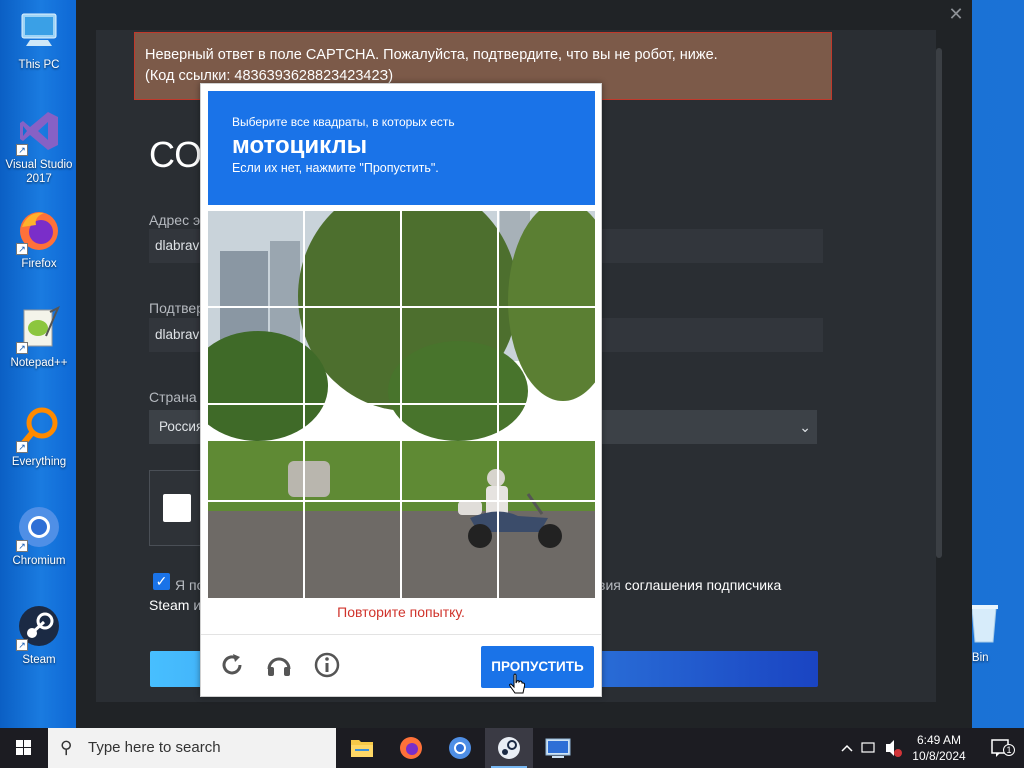 The width and height of the screenshot is (1024, 768). What do you see at coordinates (460, 748) in the screenshot?
I see `chromium-icon` at bounding box center [460, 748].